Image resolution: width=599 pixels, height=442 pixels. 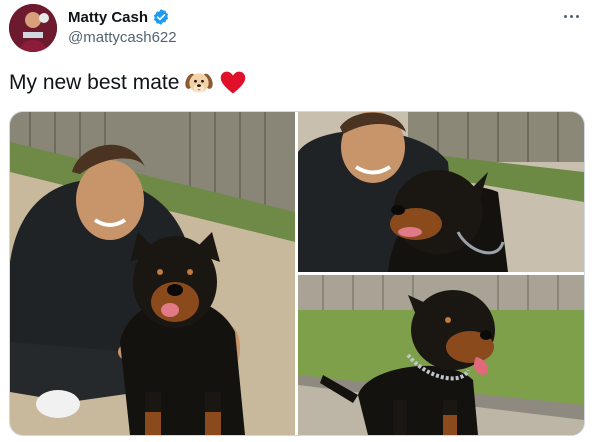 What do you see at coordinates (233, 82) in the screenshot?
I see `red-heart-emoji` at bounding box center [233, 82].